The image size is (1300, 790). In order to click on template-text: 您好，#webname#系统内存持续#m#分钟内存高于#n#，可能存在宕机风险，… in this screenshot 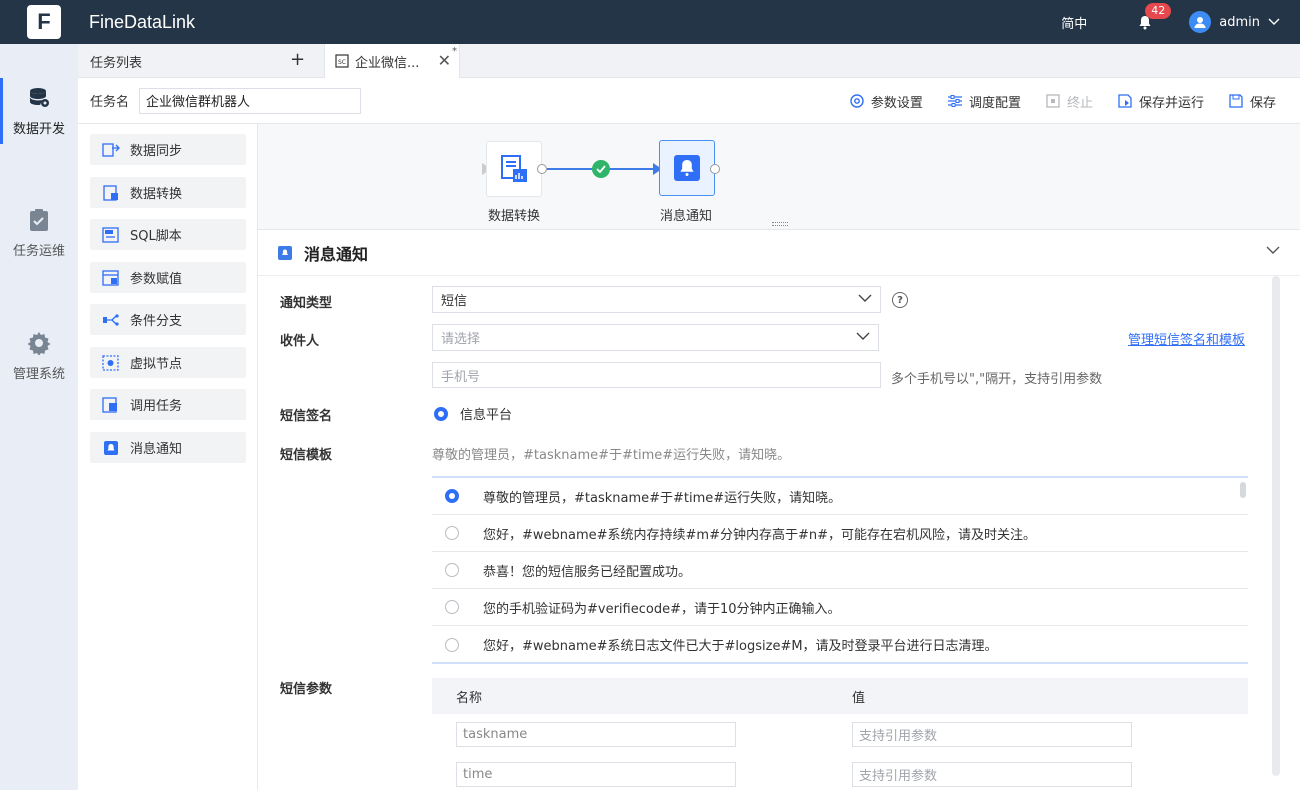, I will do `click(760, 535)`.